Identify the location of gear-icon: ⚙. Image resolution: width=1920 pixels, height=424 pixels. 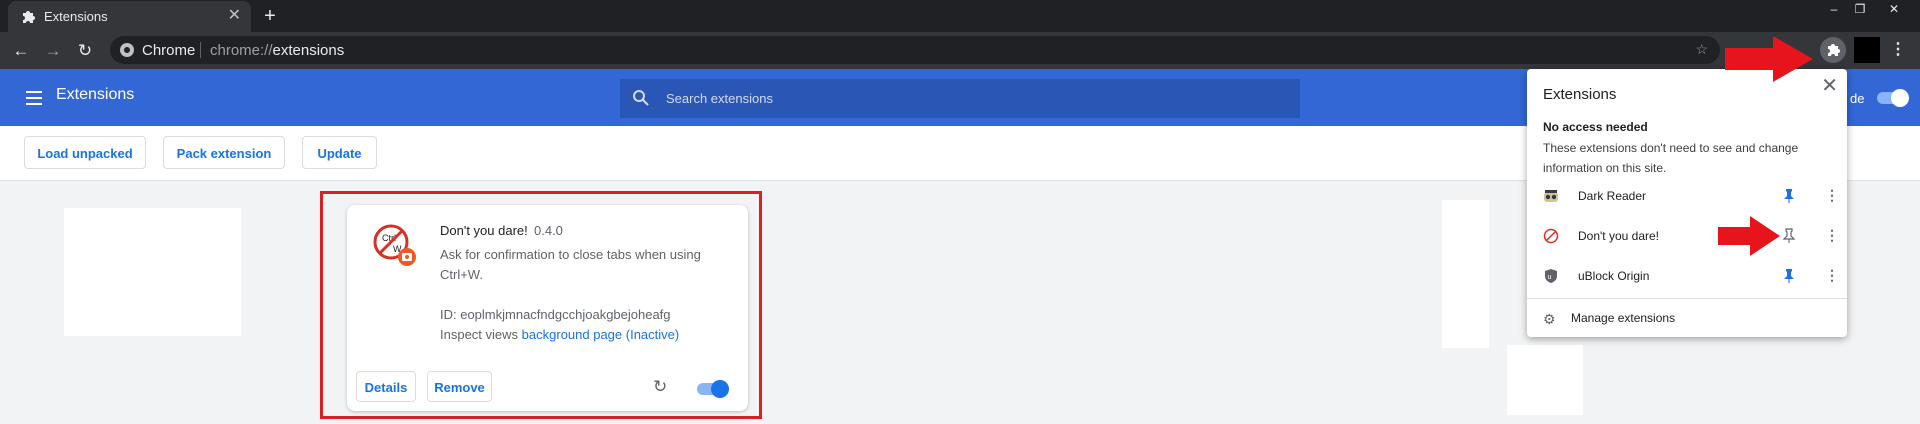
(1549, 319).